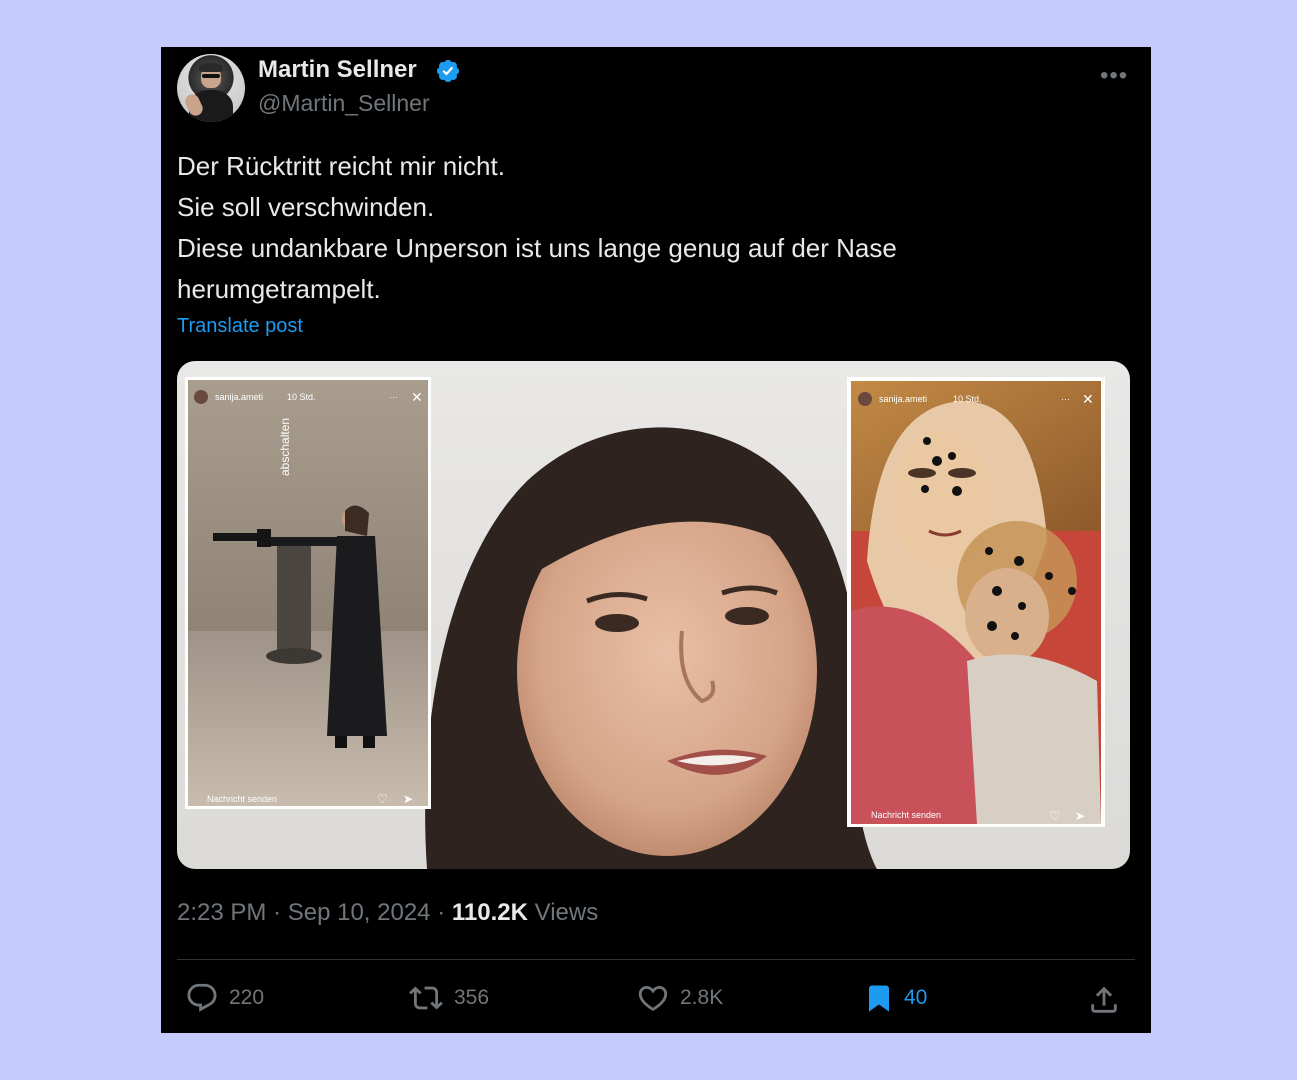  What do you see at coordinates (224, 998) in the screenshot?
I see `reply-button: 220` at bounding box center [224, 998].